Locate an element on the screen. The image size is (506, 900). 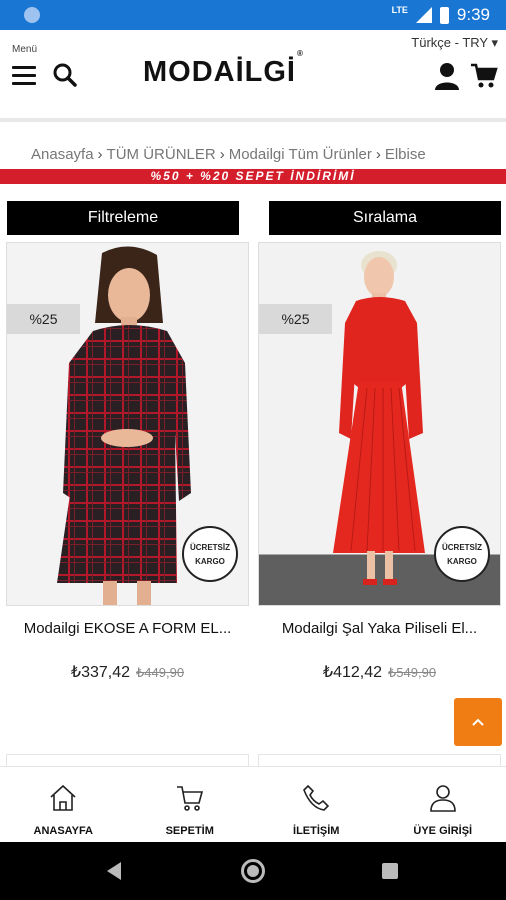
recents-icon is located at coordinates (390, 871).